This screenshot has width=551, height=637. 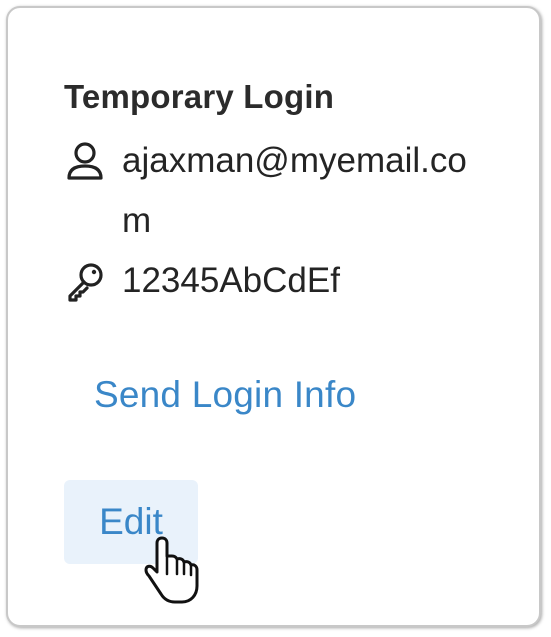 I want to click on email-row: ajaxman@myemail.com, so click(x=272, y=194).